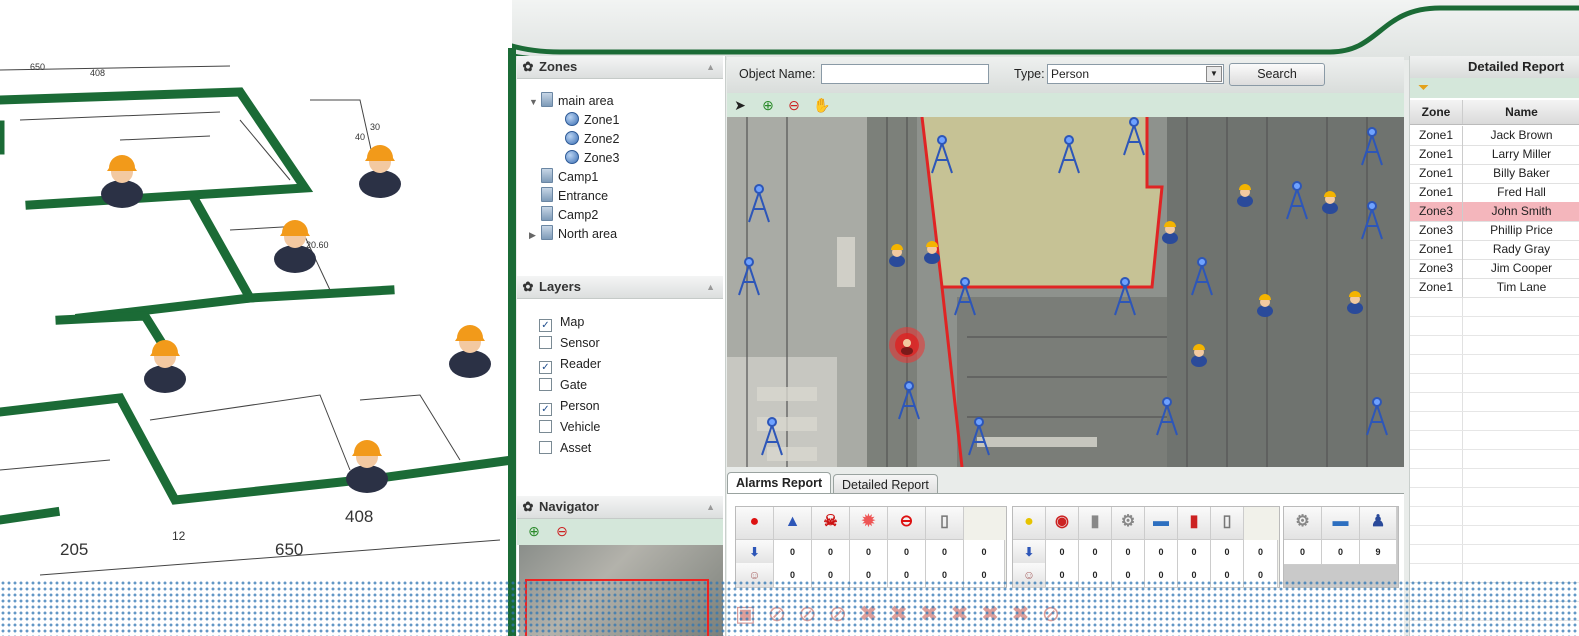 Image resolution: width=1579 pixels, height=636 pixels. What do you see at coordinates (570, 364) in the screenshot?
I see `layer-reader: ✓ Reader` at bounding box center [570, 364].